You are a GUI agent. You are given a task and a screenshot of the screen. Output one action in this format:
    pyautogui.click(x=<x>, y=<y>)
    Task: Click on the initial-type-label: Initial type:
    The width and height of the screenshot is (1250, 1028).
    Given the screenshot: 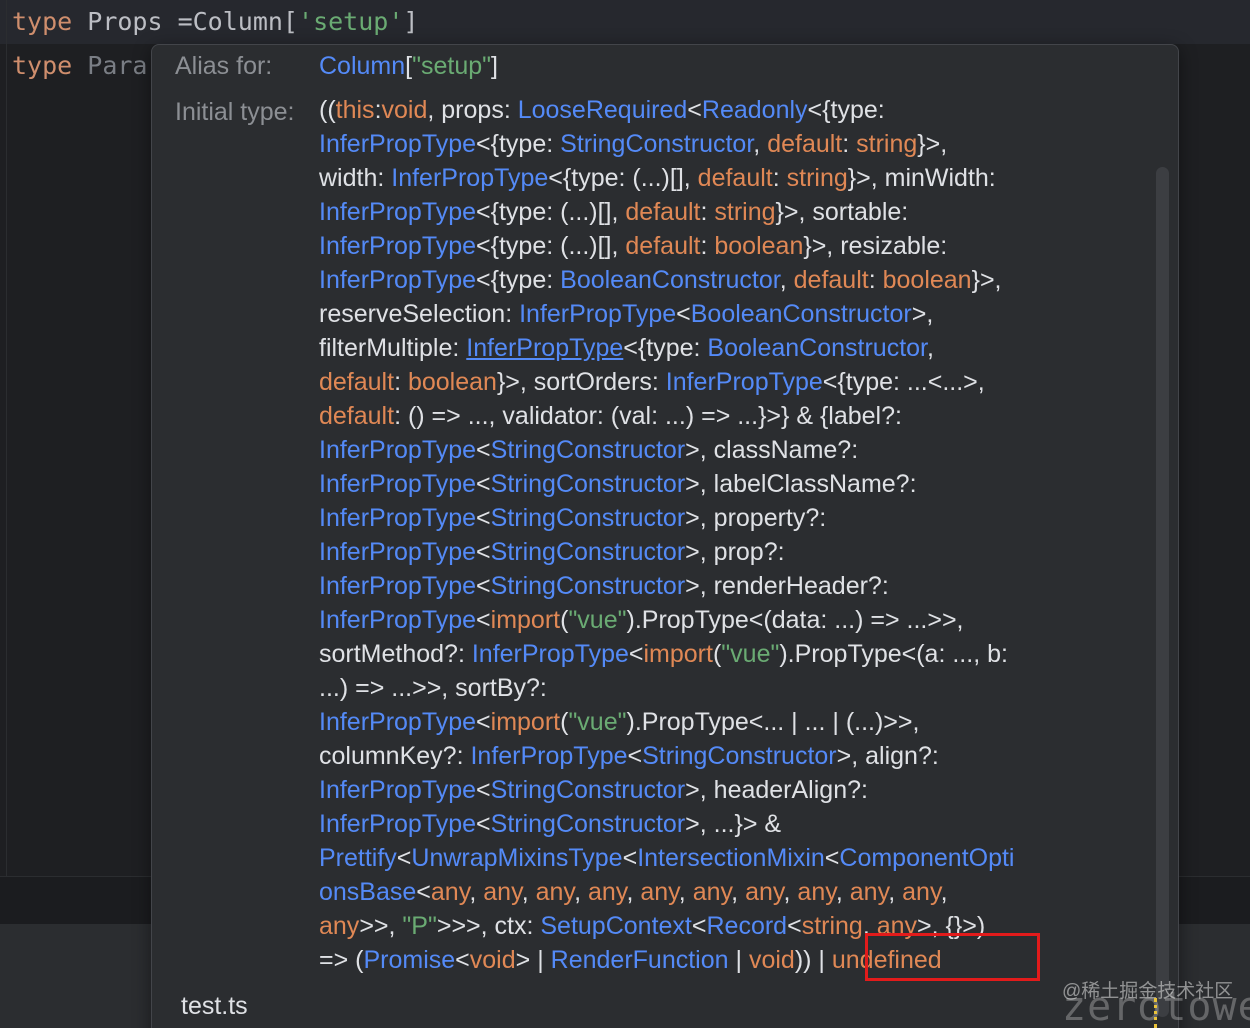 What is the action you would take?
    pyautogui.click(x=235, y=112)
    